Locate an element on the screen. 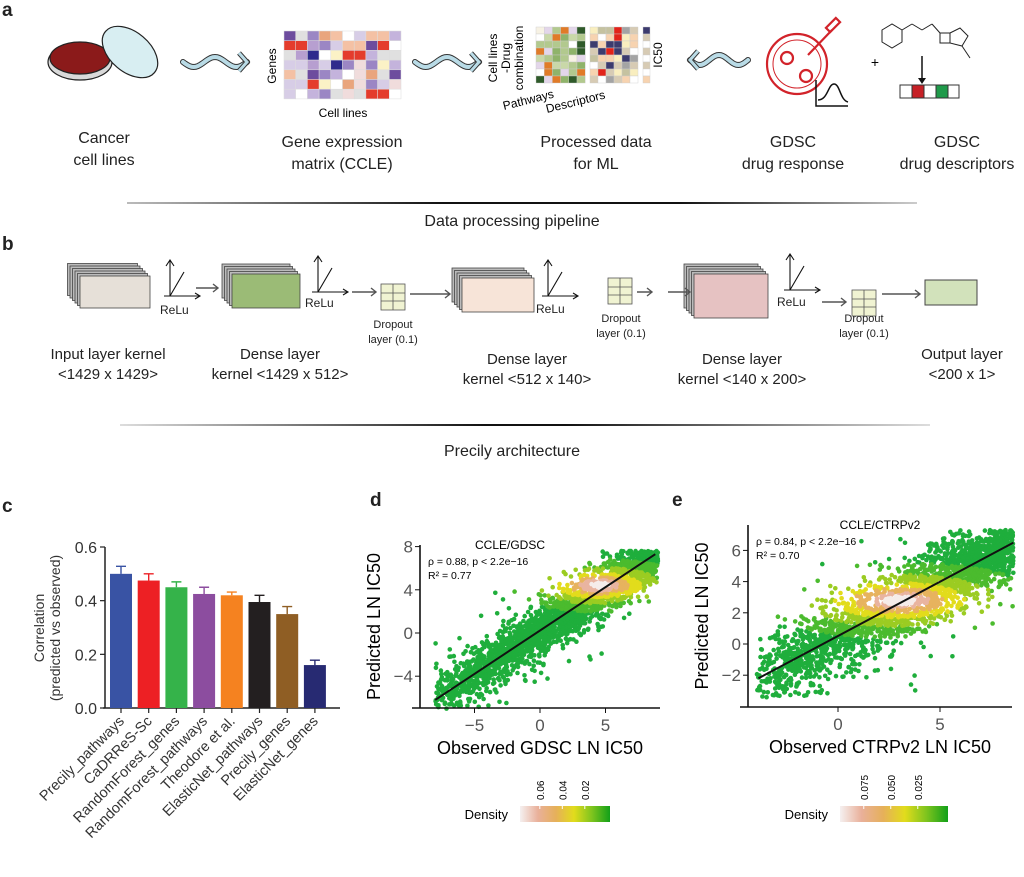 The width and height of the screenshot is (1024, 877). y-tick-label: 8 is located at coordinates (408, 547).